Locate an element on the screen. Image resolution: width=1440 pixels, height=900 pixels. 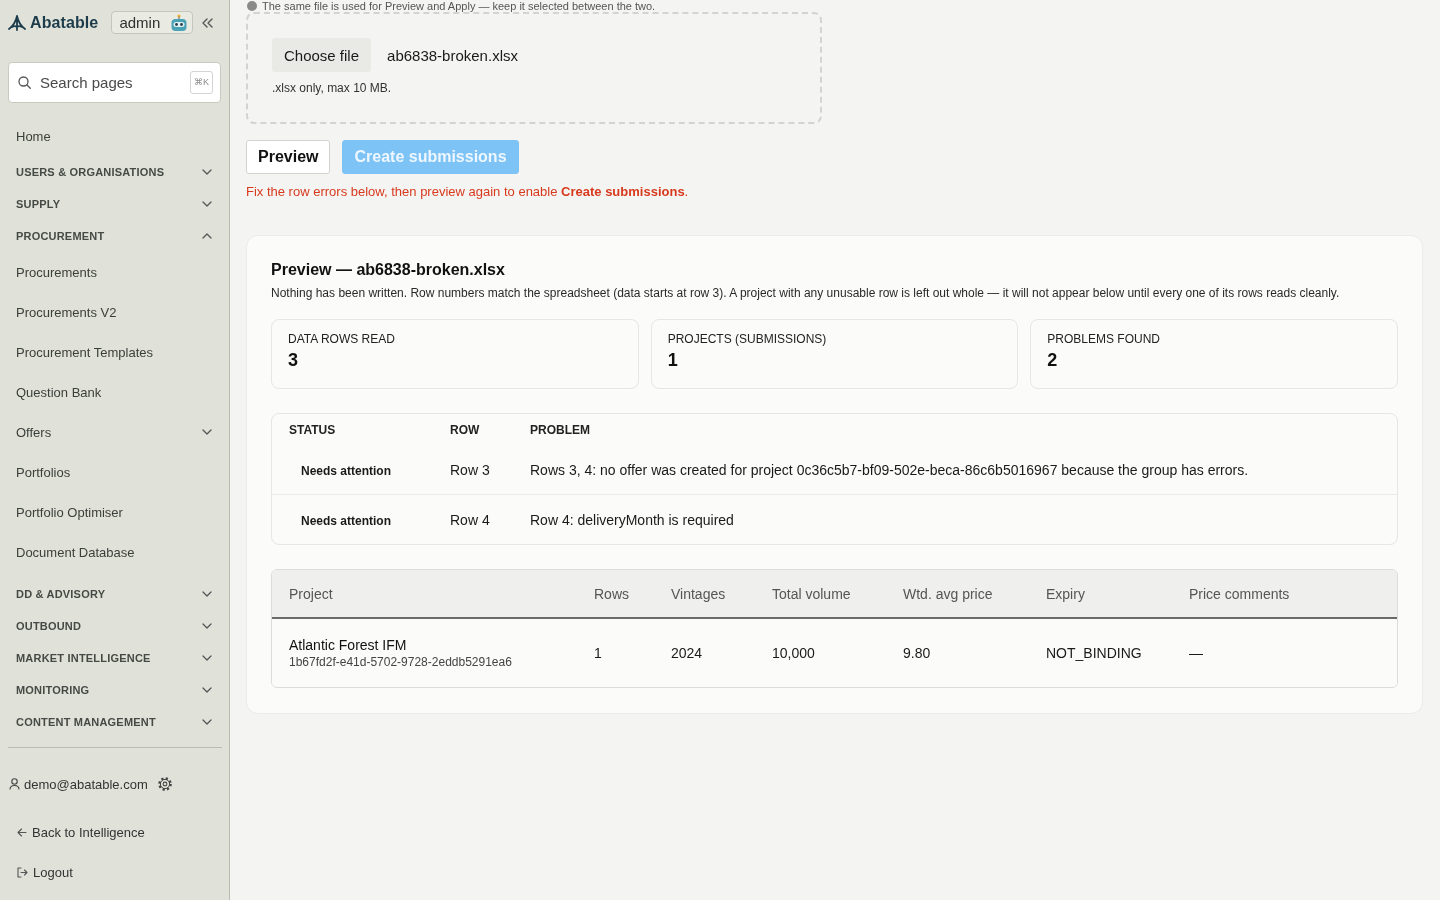
role-label: admin is located at coordinates (140, 22).